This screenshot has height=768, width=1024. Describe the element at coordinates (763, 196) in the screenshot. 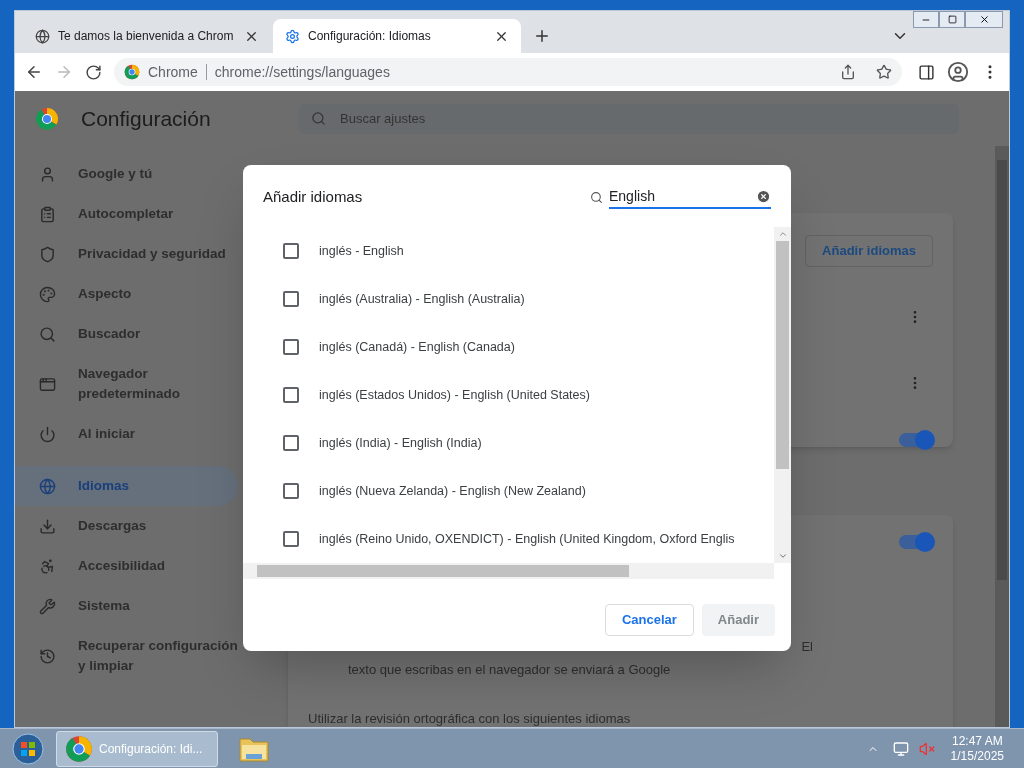

I see `clear-search-icon` at that location.